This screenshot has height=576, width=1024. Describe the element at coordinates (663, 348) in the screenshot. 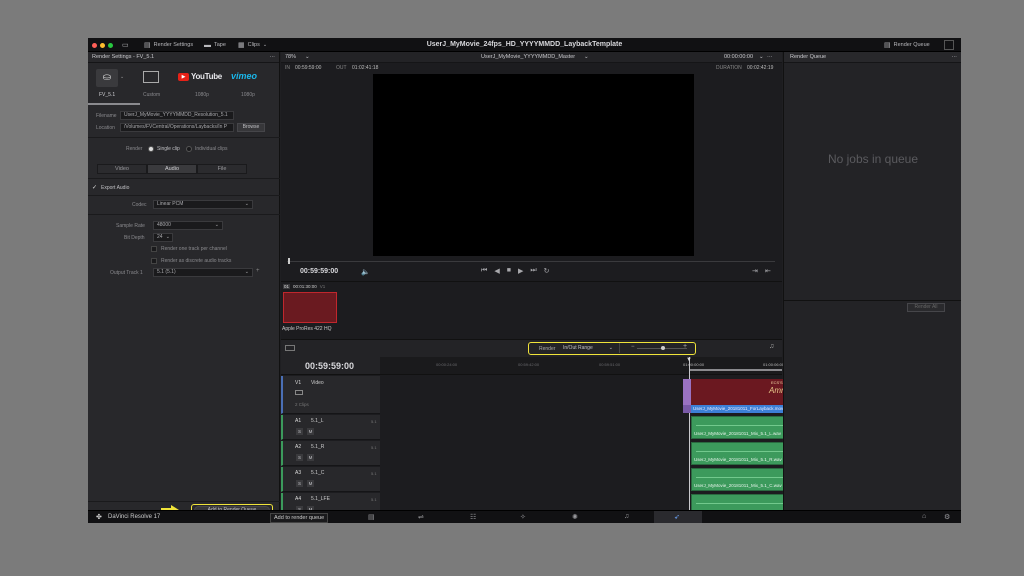

I see `zoom-slider-handle` at that location.